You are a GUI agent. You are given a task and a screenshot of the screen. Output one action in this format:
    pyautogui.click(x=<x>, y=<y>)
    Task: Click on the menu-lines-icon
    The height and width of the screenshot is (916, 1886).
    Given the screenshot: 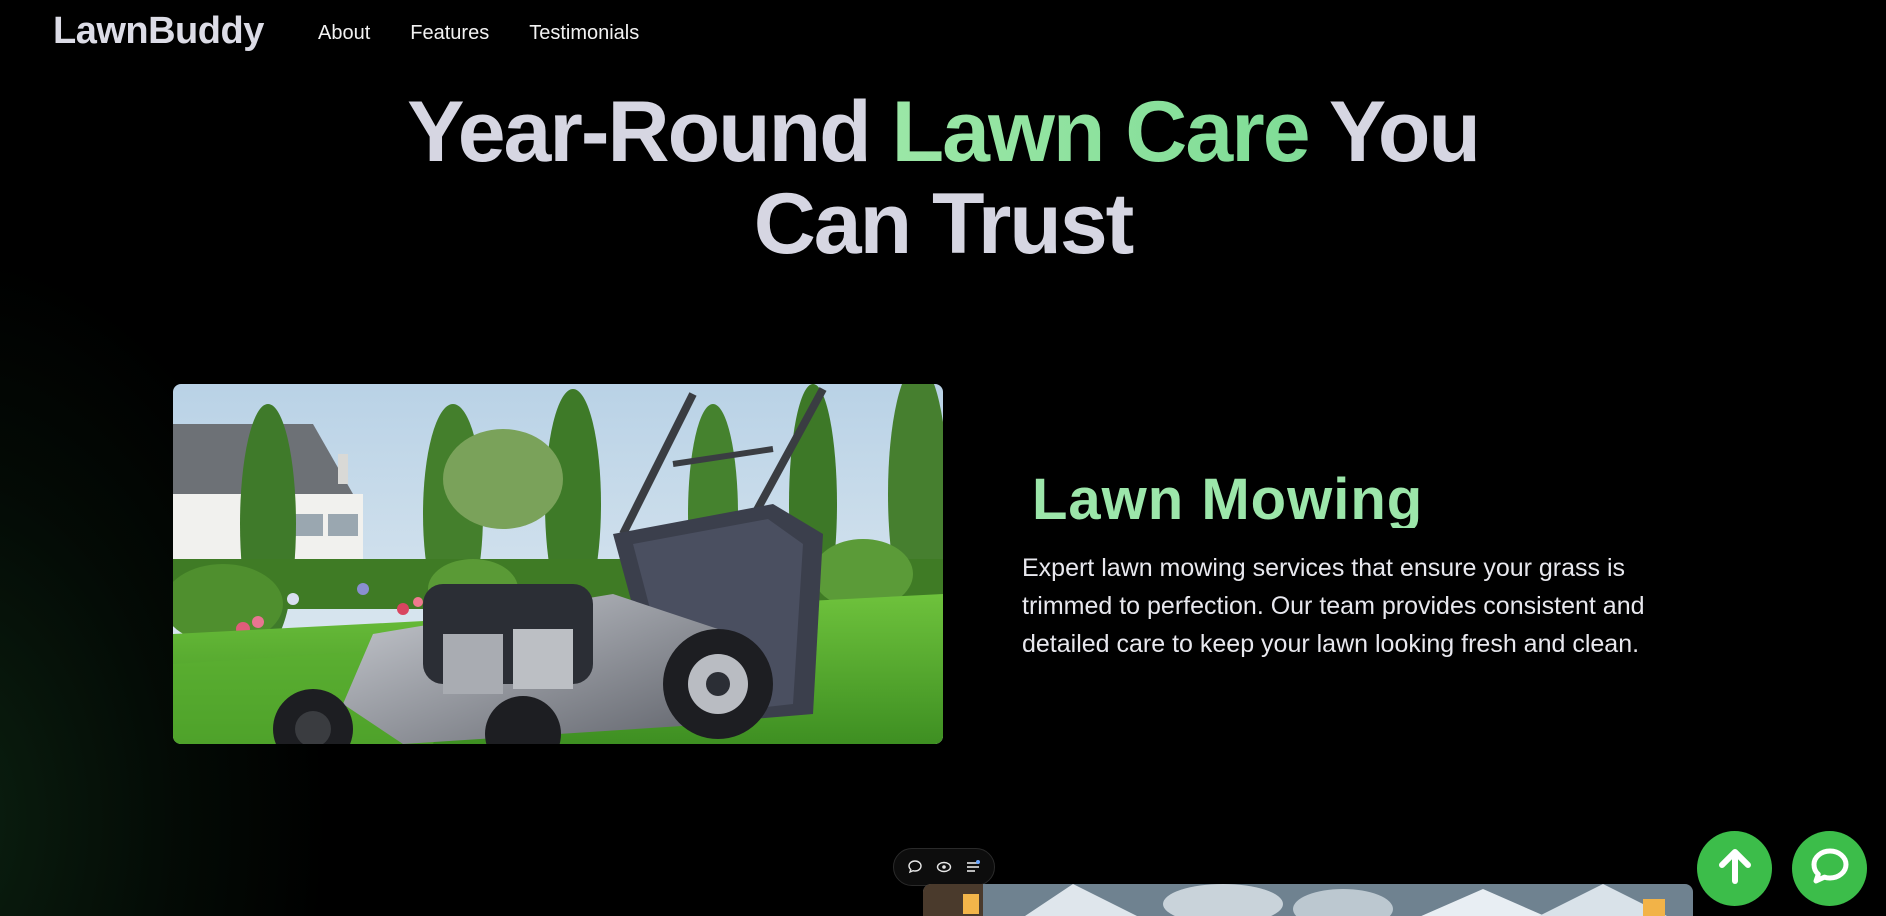 What is the action you would take?
    pyautogui.click(x=973, y=867)
    